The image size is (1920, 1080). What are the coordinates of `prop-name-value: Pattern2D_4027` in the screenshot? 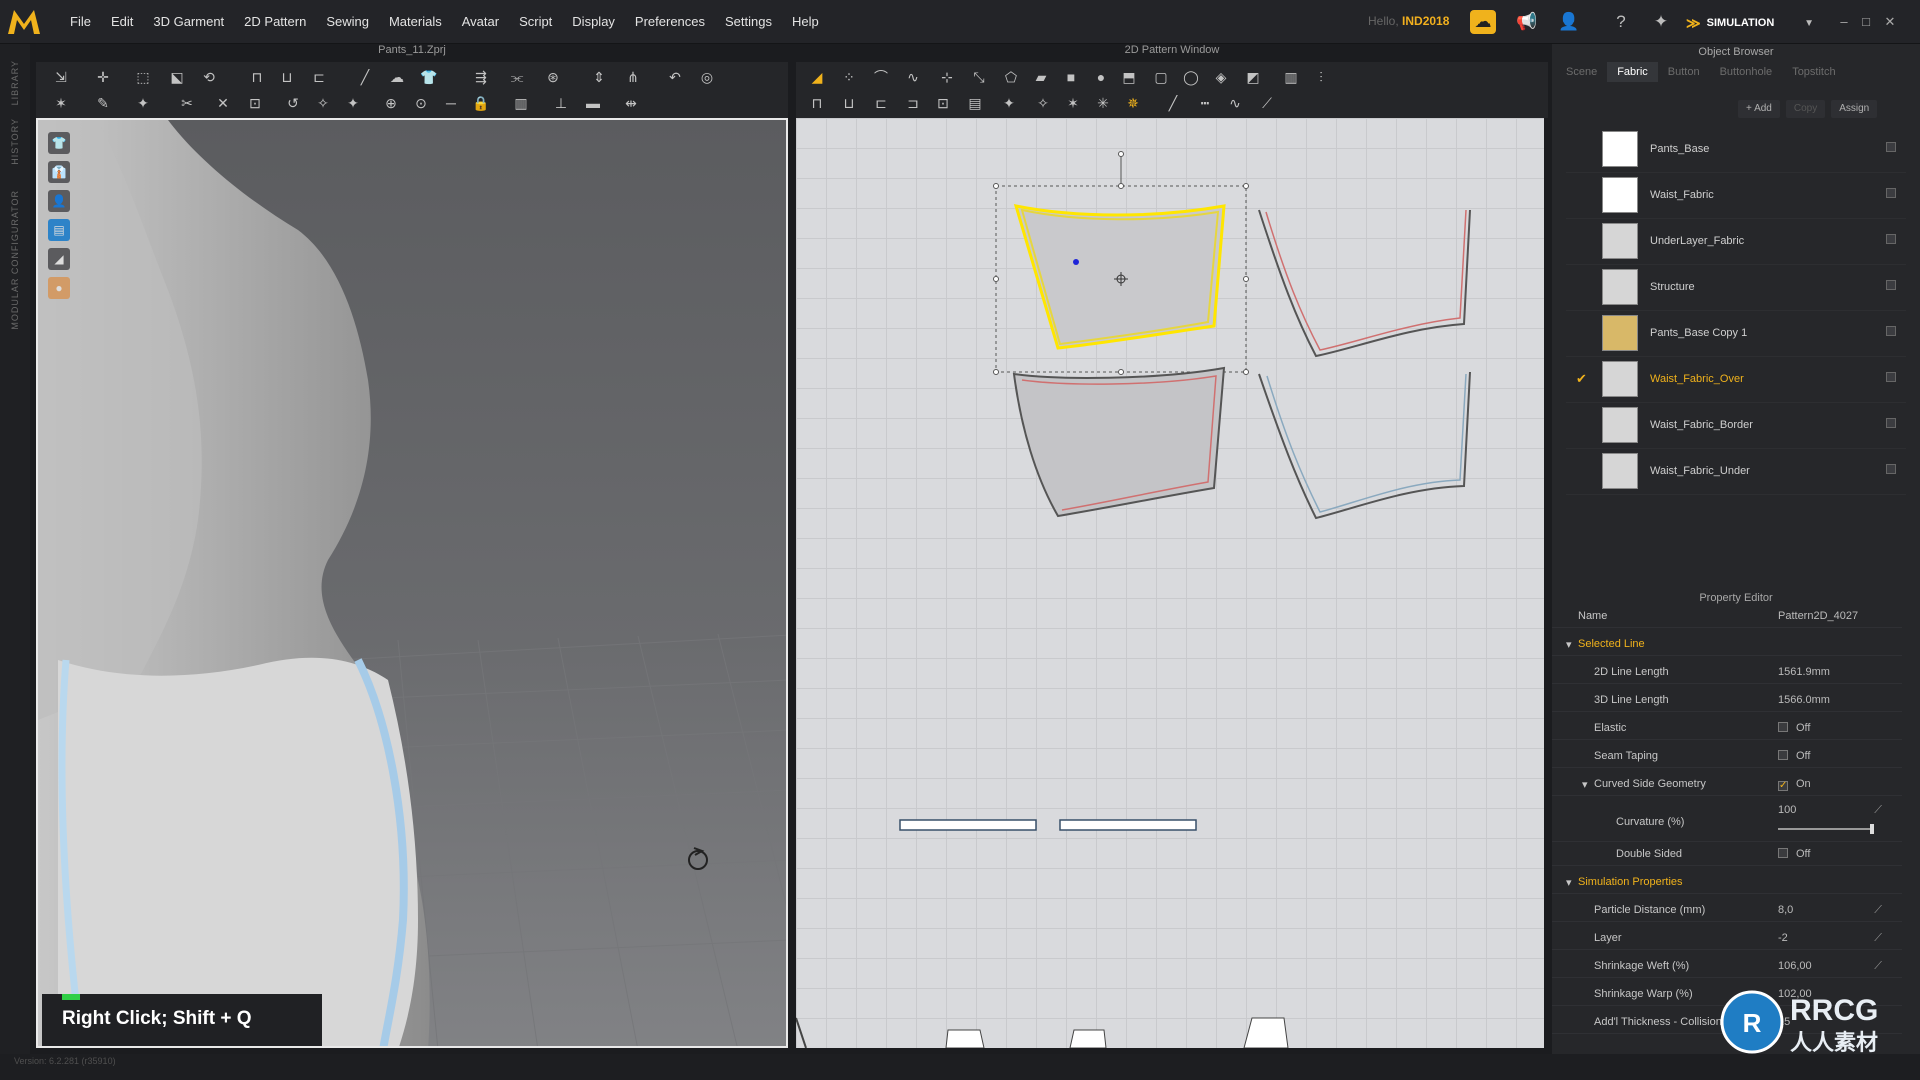 It's located at (1818, 616).